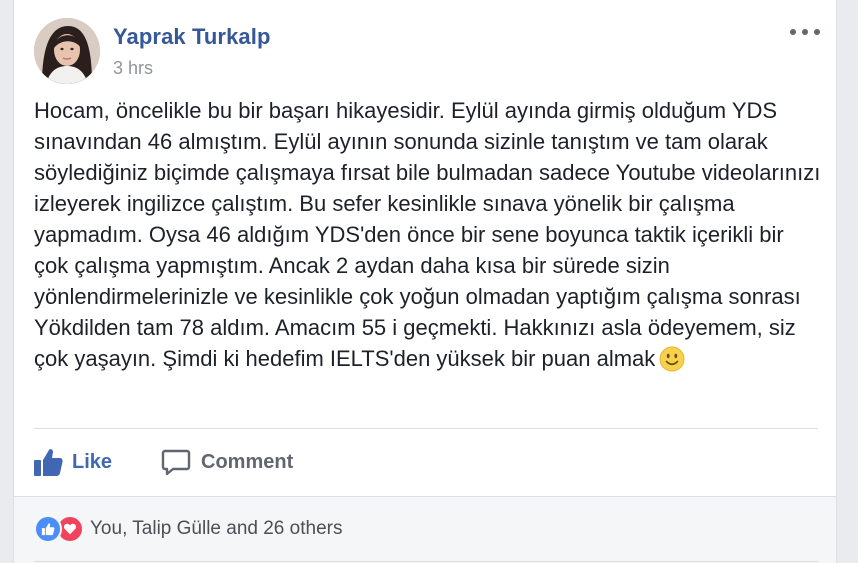  I want to click on like-label: Like, so click(92, 461).